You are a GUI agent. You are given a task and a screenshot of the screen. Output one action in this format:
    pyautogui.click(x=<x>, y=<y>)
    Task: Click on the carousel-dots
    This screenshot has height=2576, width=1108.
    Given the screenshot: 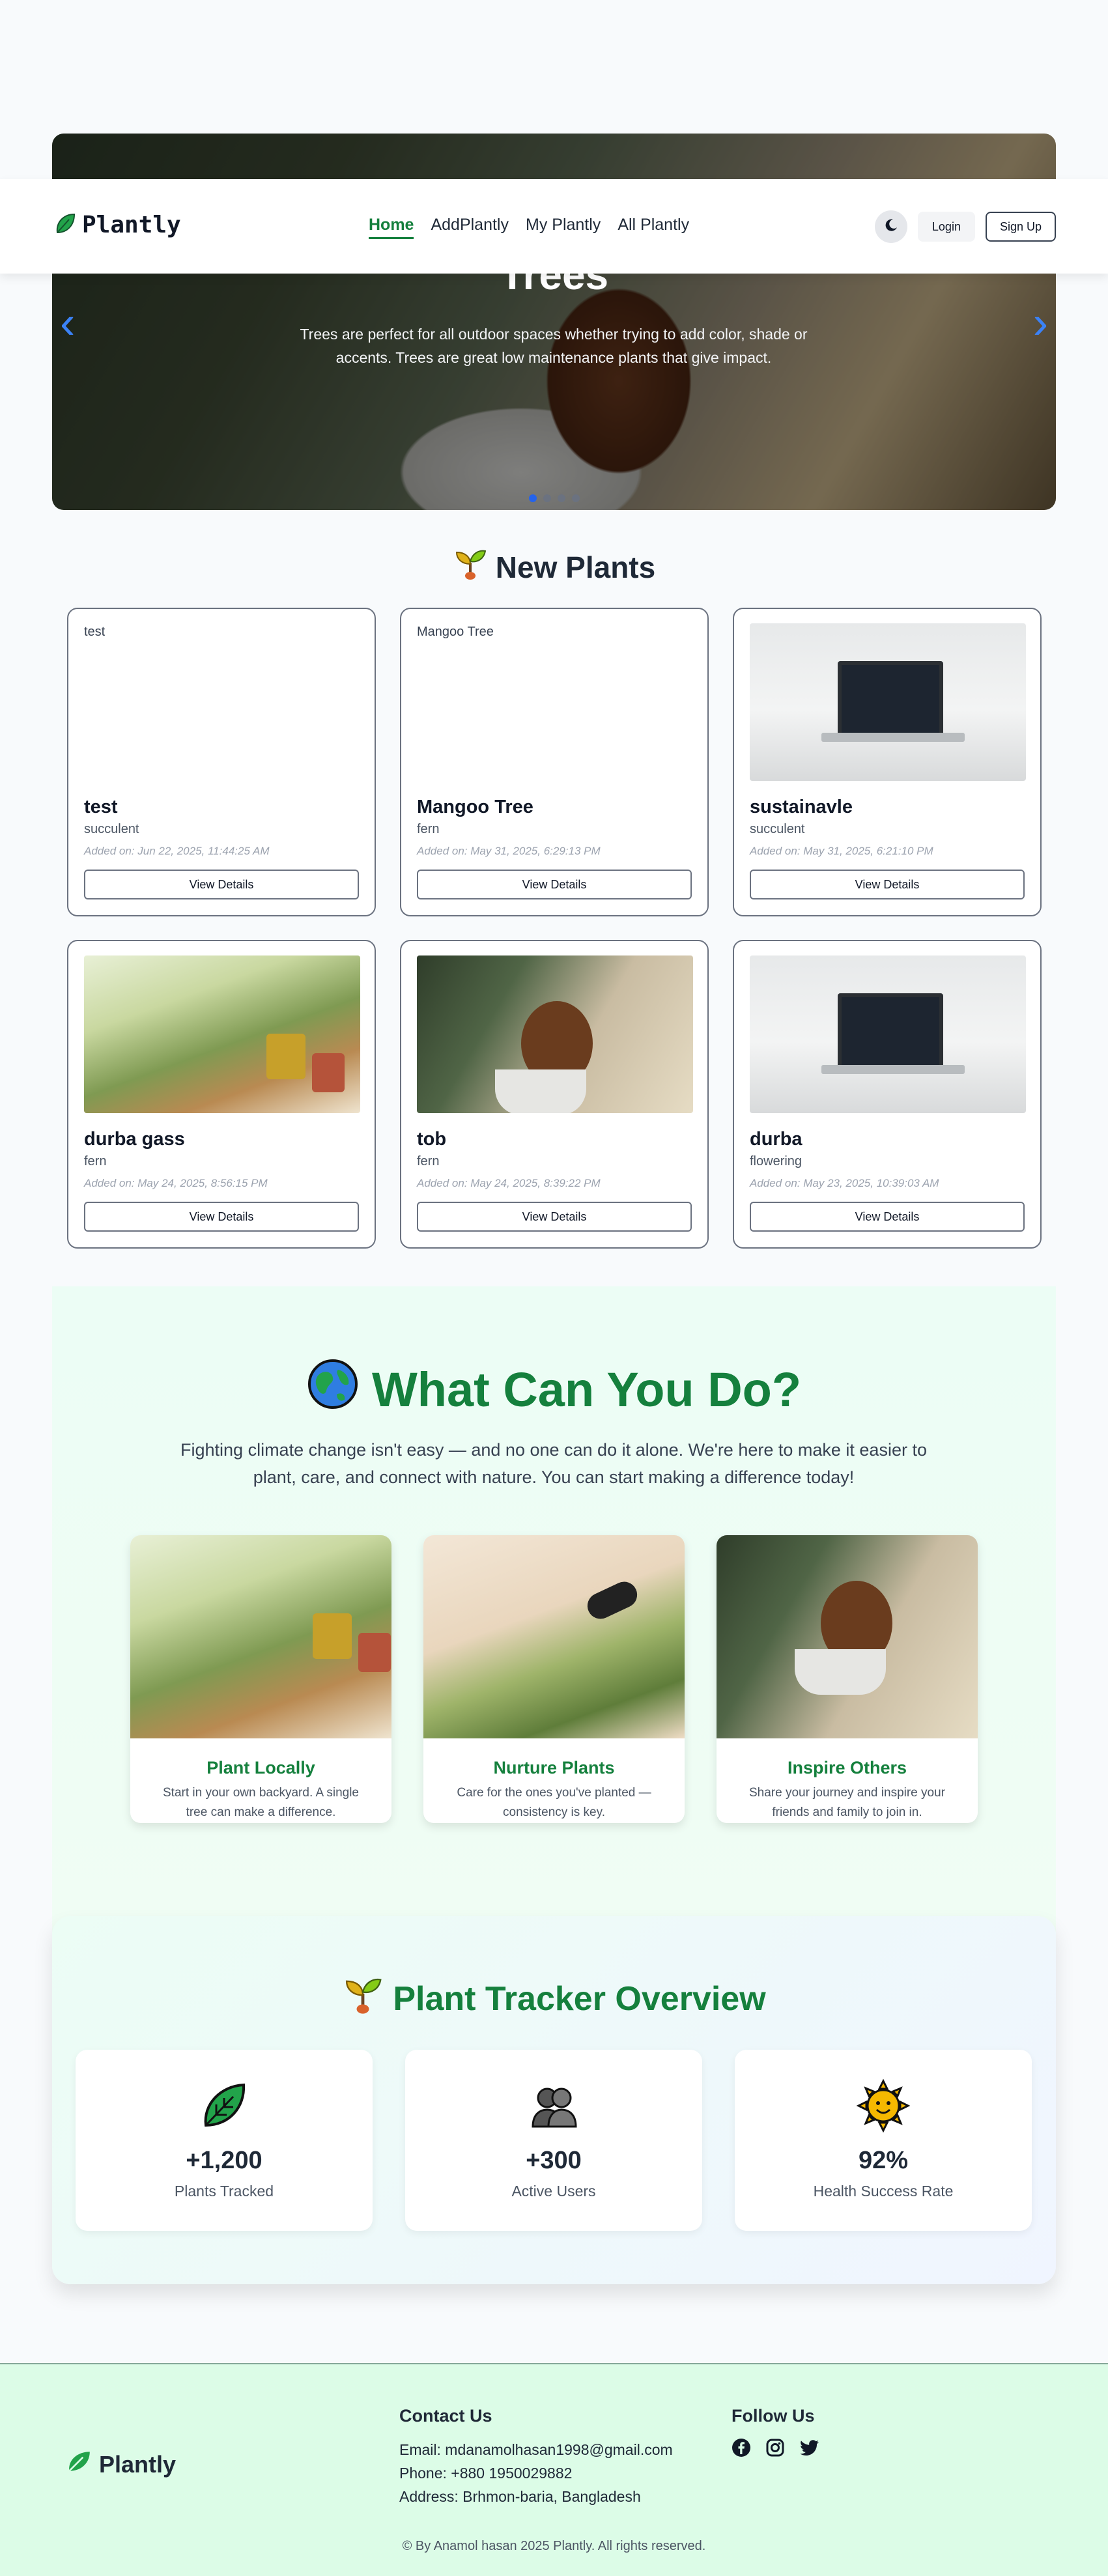 What is the action you would take?
    pyautogui.click(x=554, y=498)
    